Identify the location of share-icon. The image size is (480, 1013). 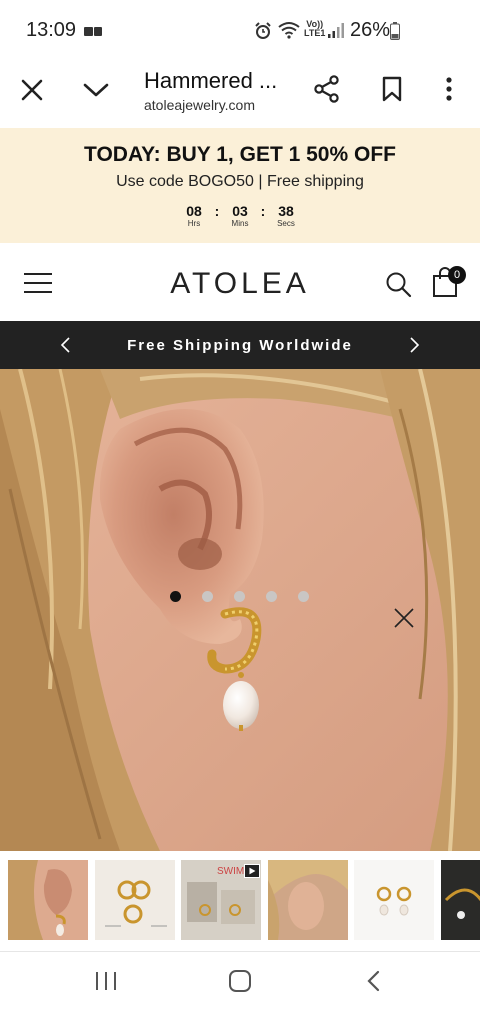
(327, 89).